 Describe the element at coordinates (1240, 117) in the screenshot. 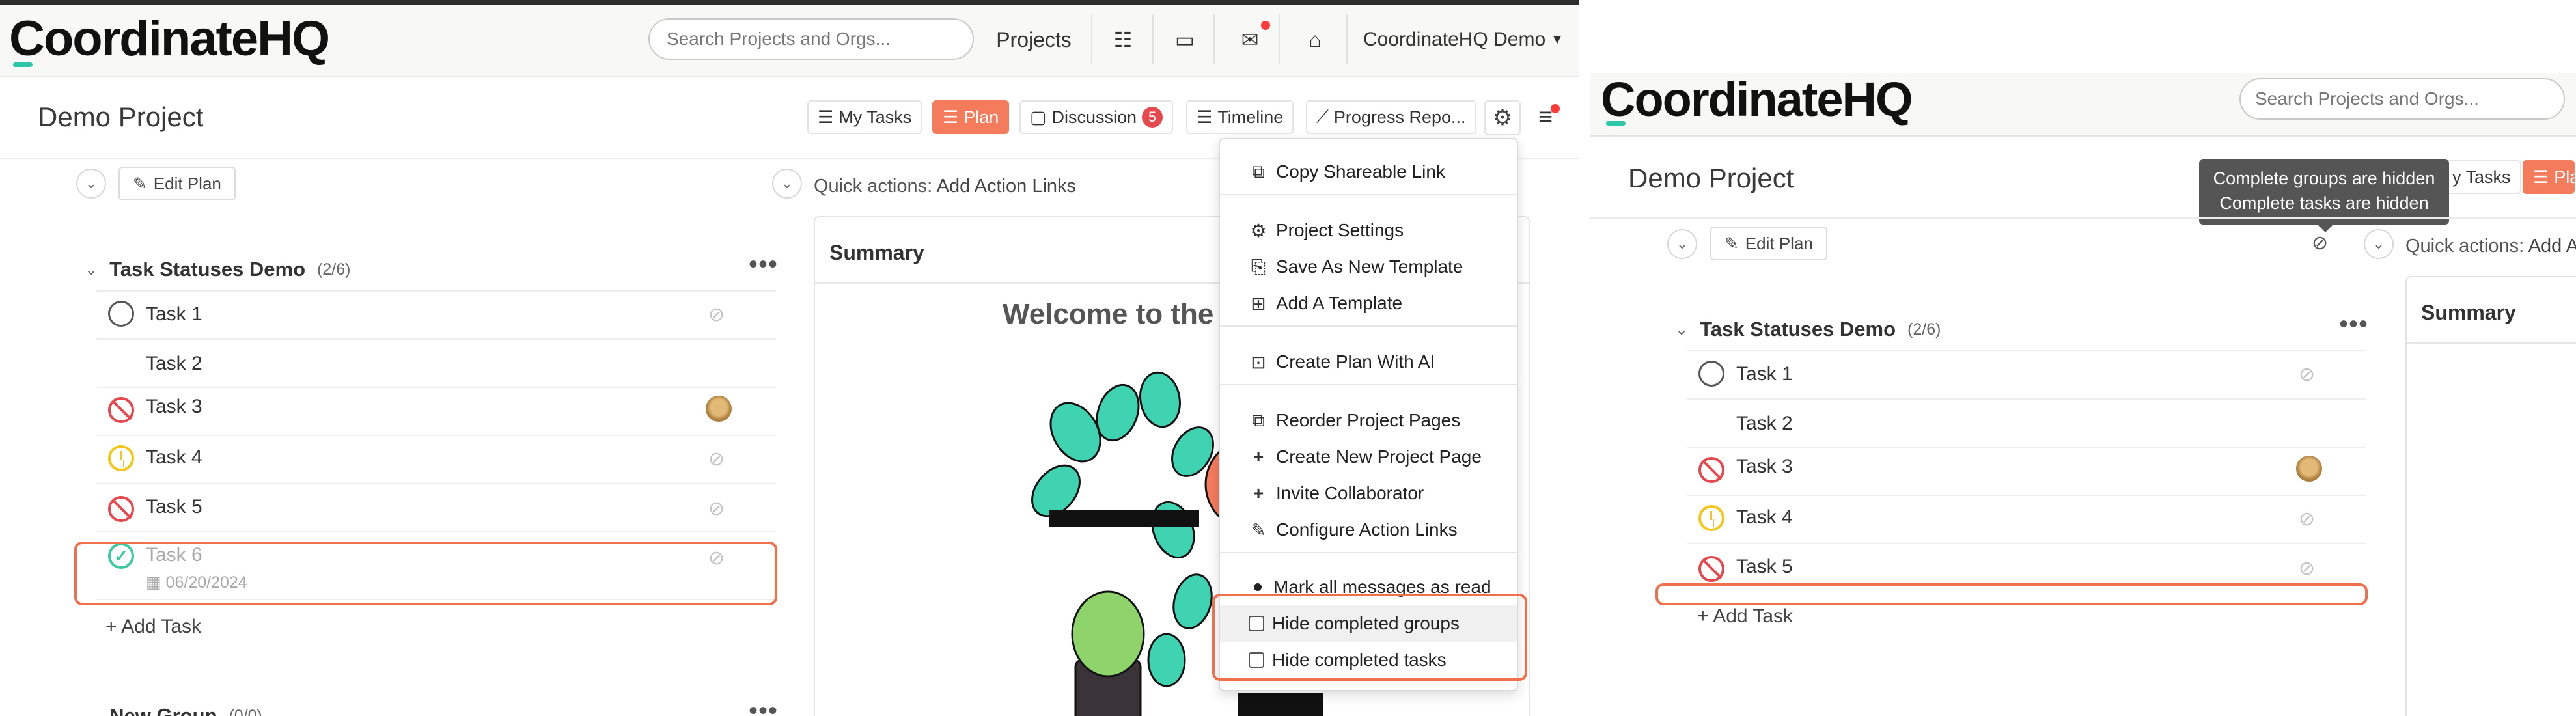

I see `tab-timeline: ☰ Timeline` at that location.